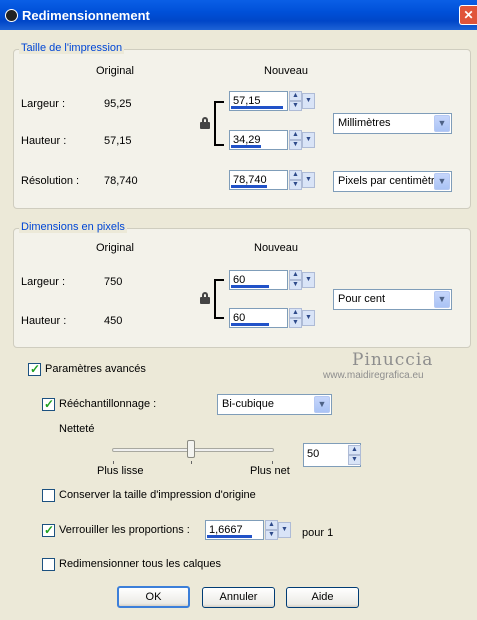 The height and width of the screenshot is (620, 477). What do you see at coordinates (11, 15) in the screenshot?
I see `app-icon` at bounding box center [11, 15].